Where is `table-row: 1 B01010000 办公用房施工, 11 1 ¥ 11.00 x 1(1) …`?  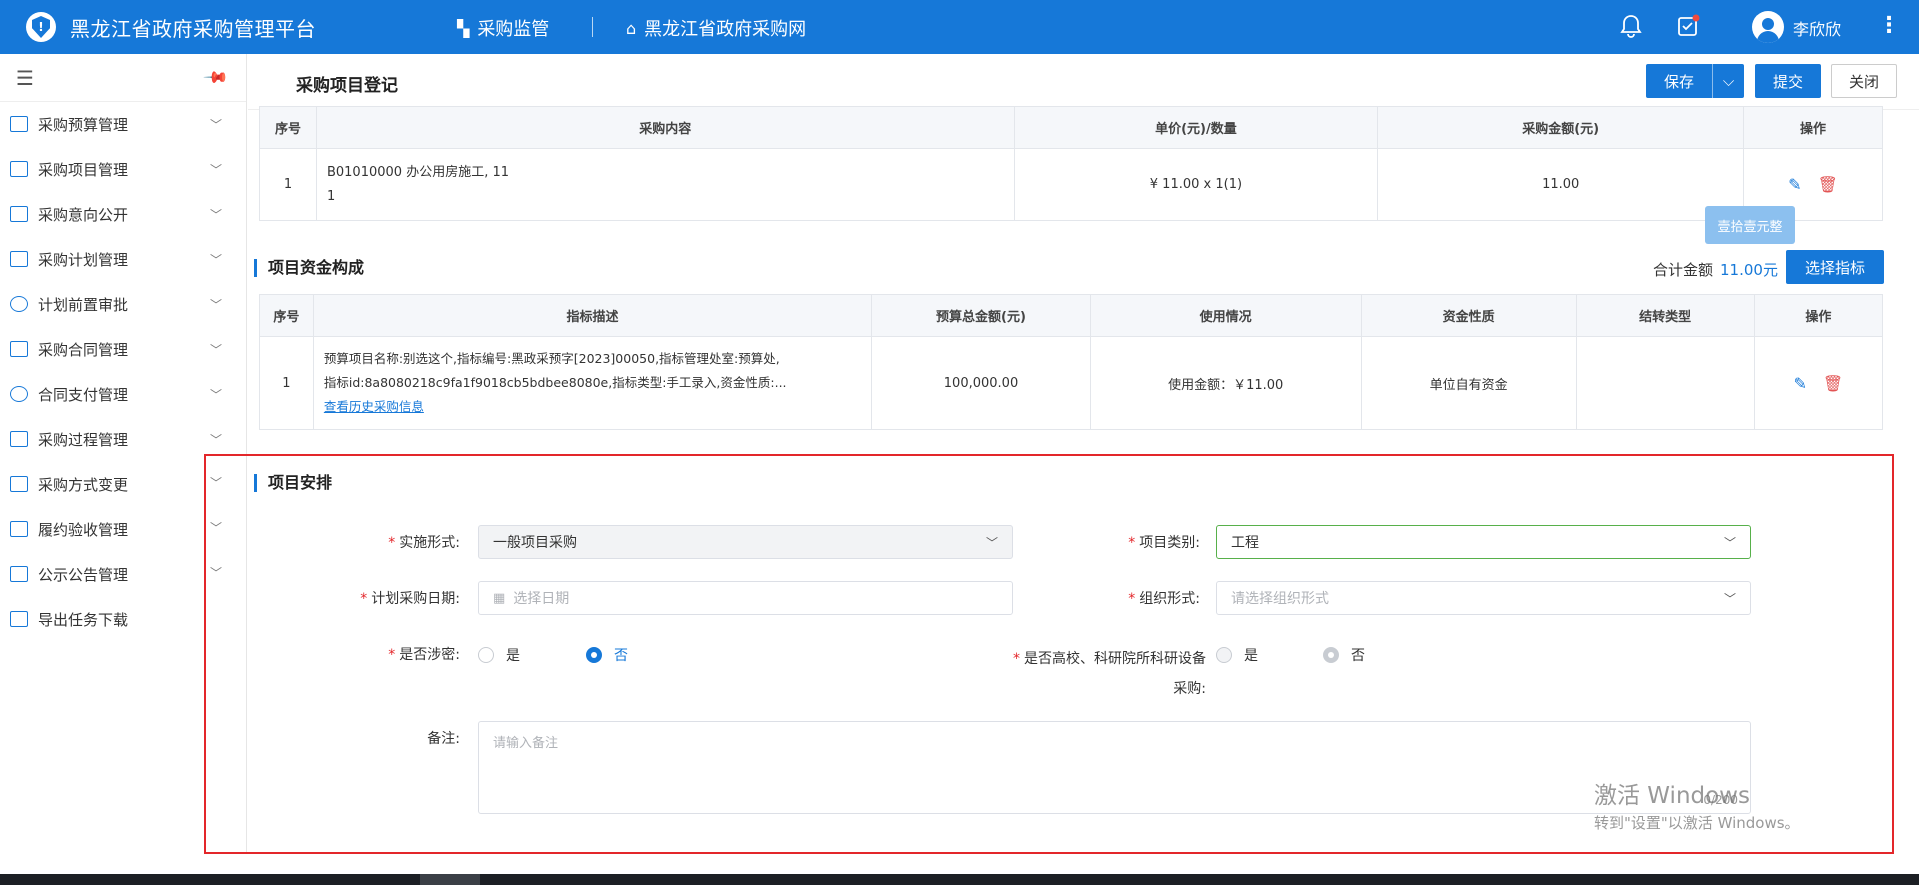
table-row: 1 B01010000 办公用房施工, 11 1 ¥ 11.00 x 1(1) … is located at coordinates (1071, 184).